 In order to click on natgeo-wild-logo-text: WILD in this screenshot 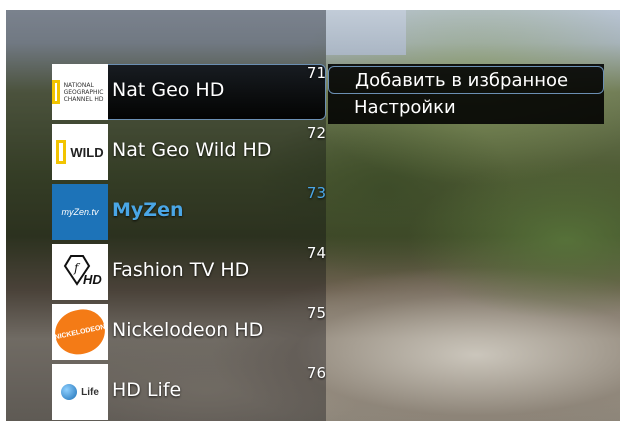, I will do `click(87, 152)`.